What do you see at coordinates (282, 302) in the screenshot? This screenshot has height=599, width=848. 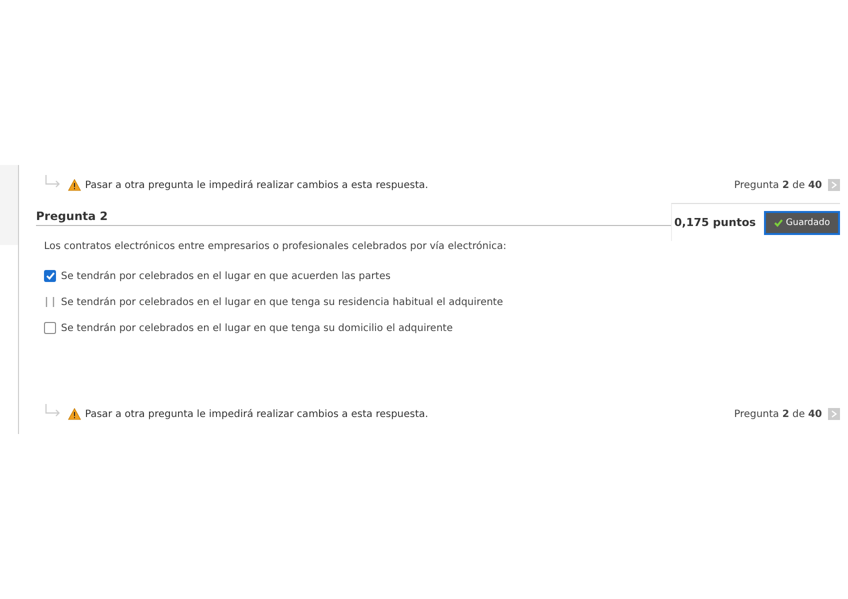 I see `answer-option: Se tendrán por celebrados en el lugar en que tenga su residencia habitual el adquirente` at bounding box center [282, 302].